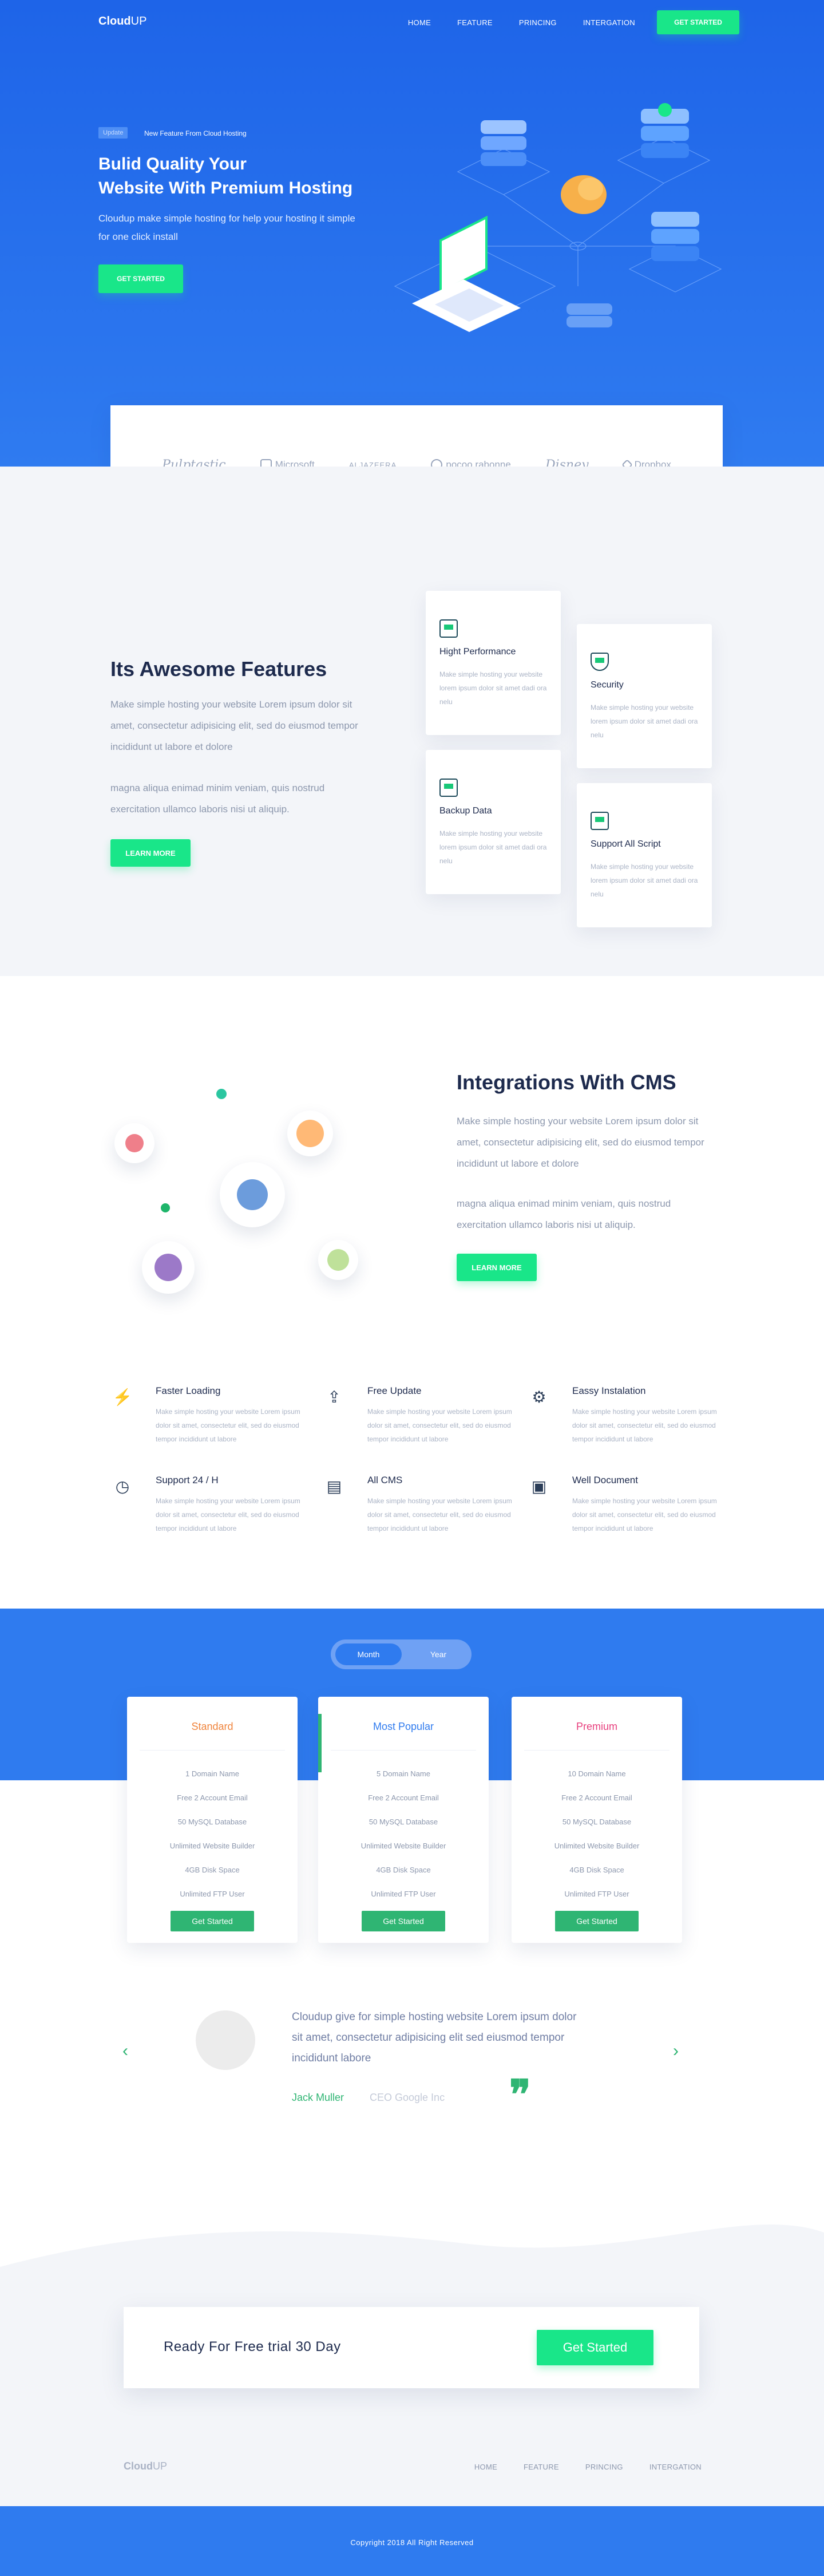 The width and height of the screenshot is (824, 2576). I want to click on header-get-started-button: GET STARTED, so click(698, 22).